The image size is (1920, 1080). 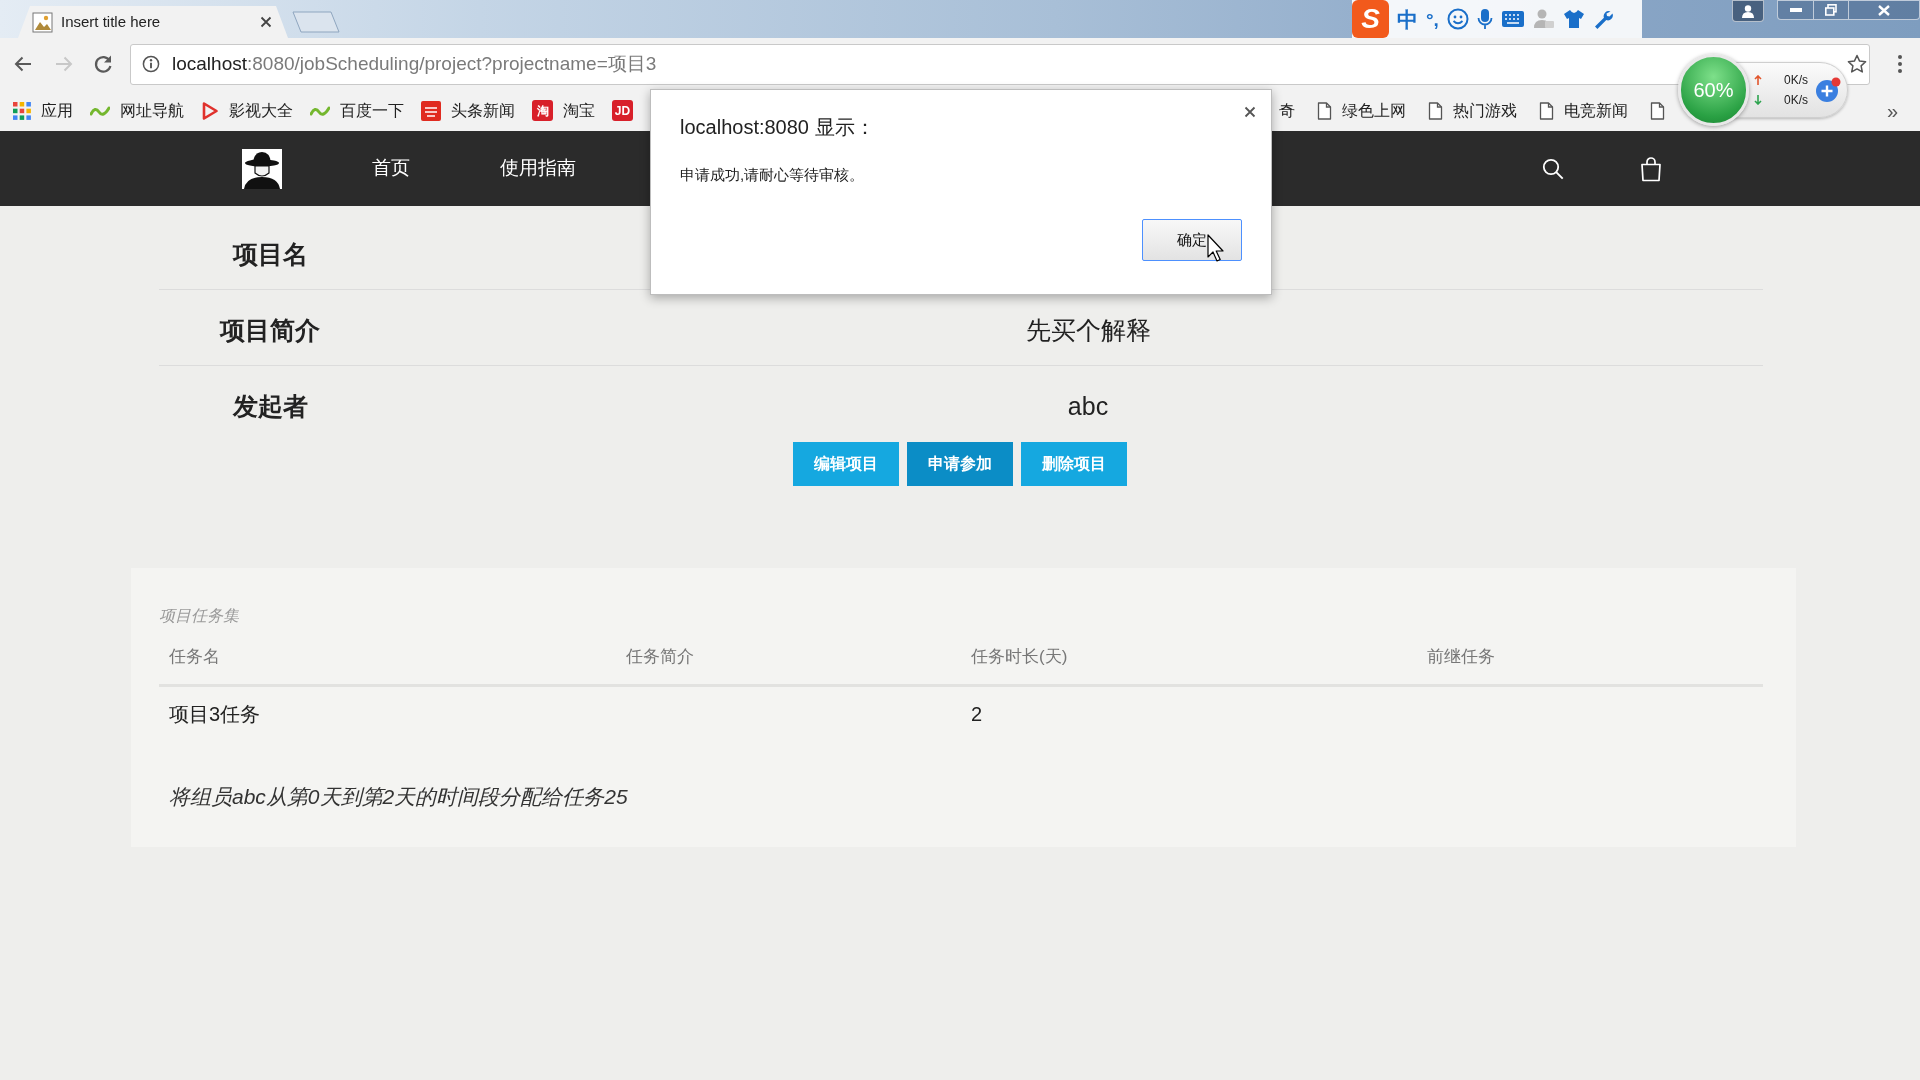 What do you see at coordinates (1796, 80) in the screenshot?
I see `upload-speed: 0K/s` at bounding box center [1796, 80].